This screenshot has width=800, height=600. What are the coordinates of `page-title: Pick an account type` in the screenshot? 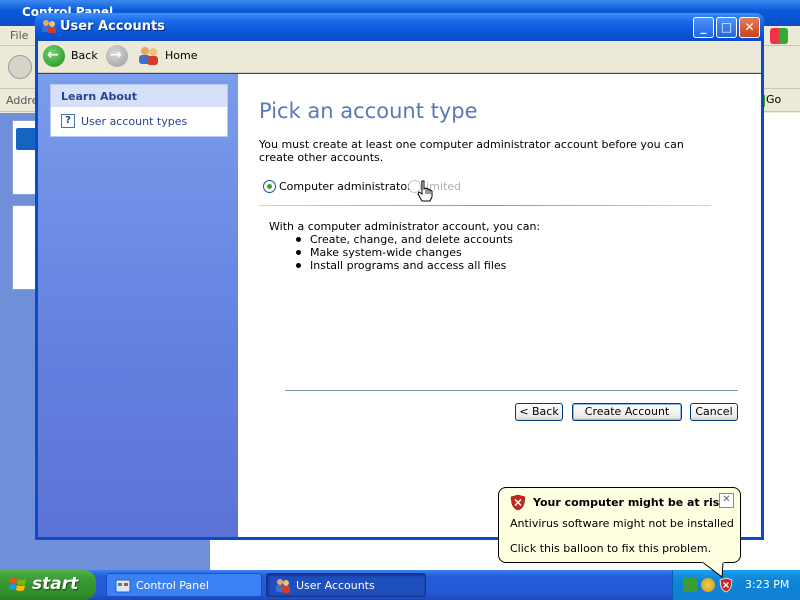 It's located at (368, 111).